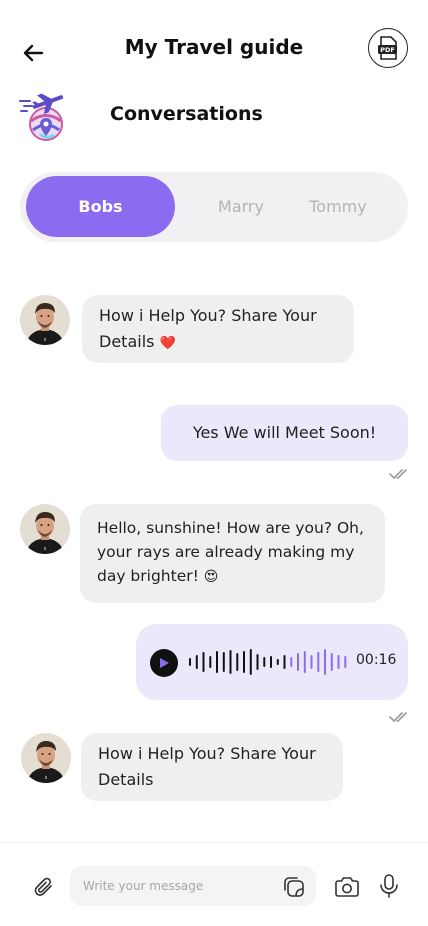  What do you see at coordinates (100, 206) in the screenshot?
I see `tab-bobs: Bobs` at bounding box center [100, 206].